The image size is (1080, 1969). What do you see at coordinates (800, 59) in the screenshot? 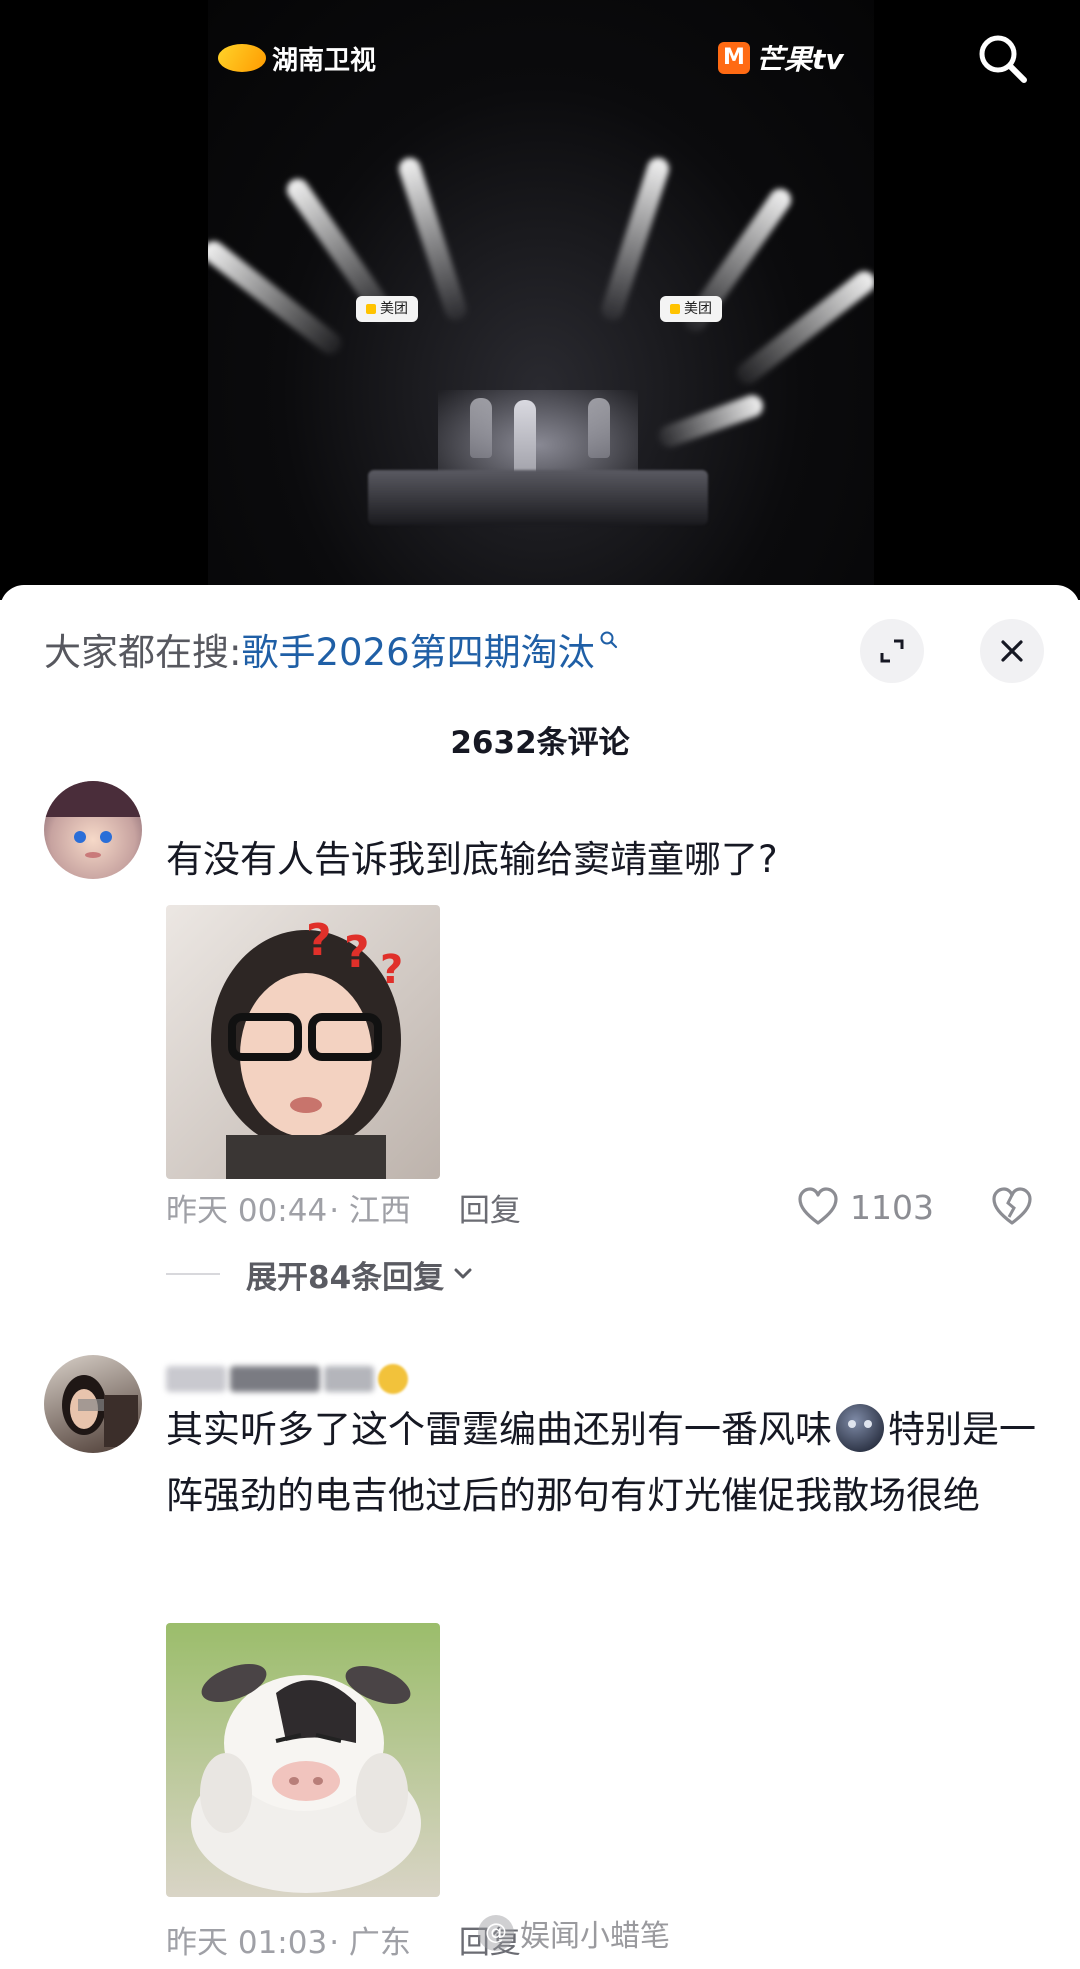
I see `mango-tv-logo-text: 芒果tv` at bounding box center [800, 59].